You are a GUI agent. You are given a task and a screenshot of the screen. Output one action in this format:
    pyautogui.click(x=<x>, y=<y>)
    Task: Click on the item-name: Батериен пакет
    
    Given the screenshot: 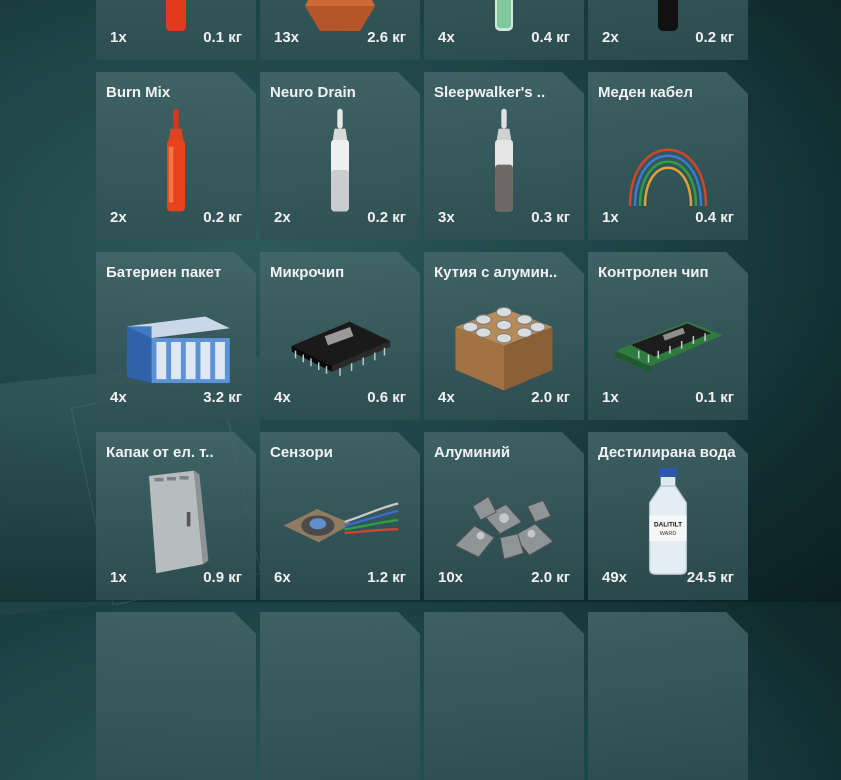 What is the action you would take?
    pyautogui.click(x=164, y=272)
    